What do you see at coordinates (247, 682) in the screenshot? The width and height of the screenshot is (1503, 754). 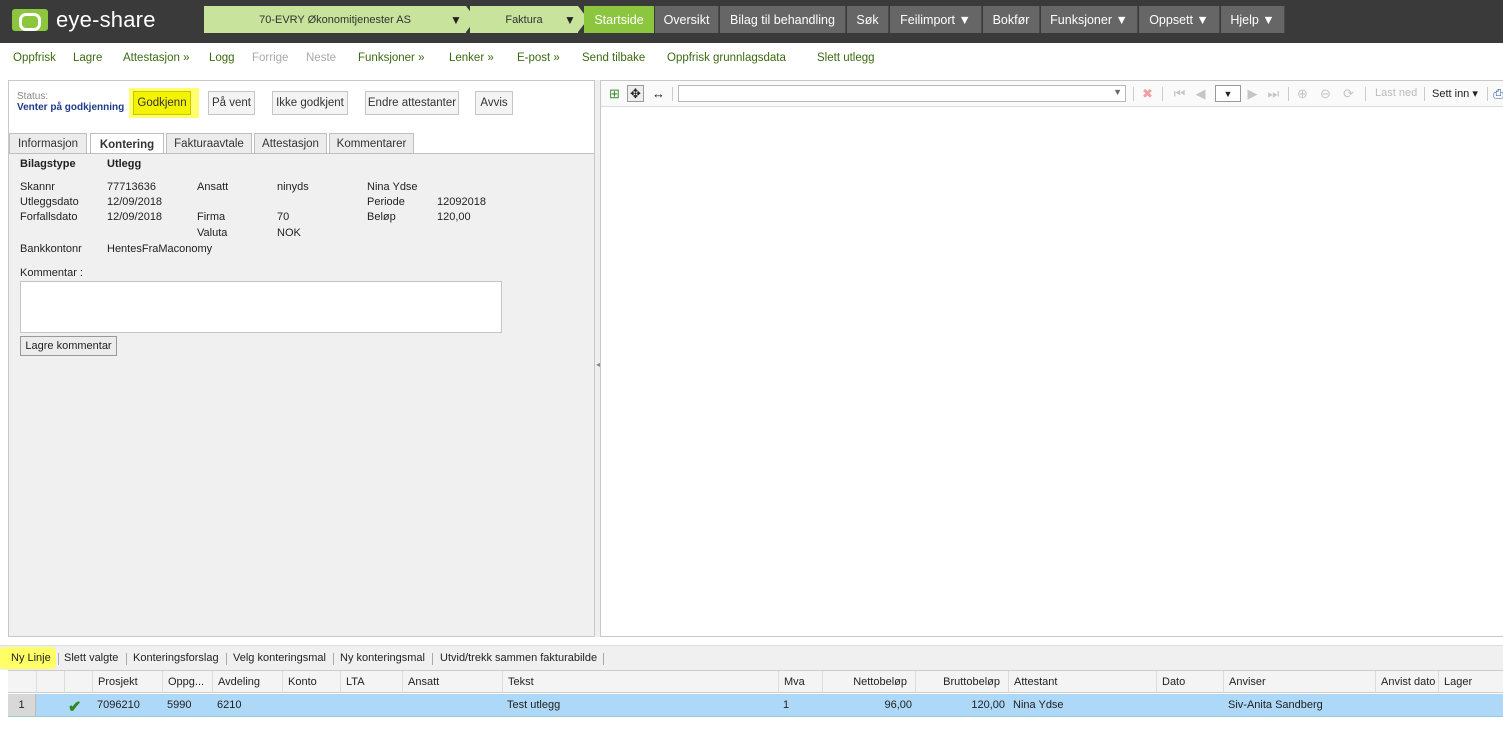 I see `column-header-avdeling: Avdeling` at bounding box center [247, 682].